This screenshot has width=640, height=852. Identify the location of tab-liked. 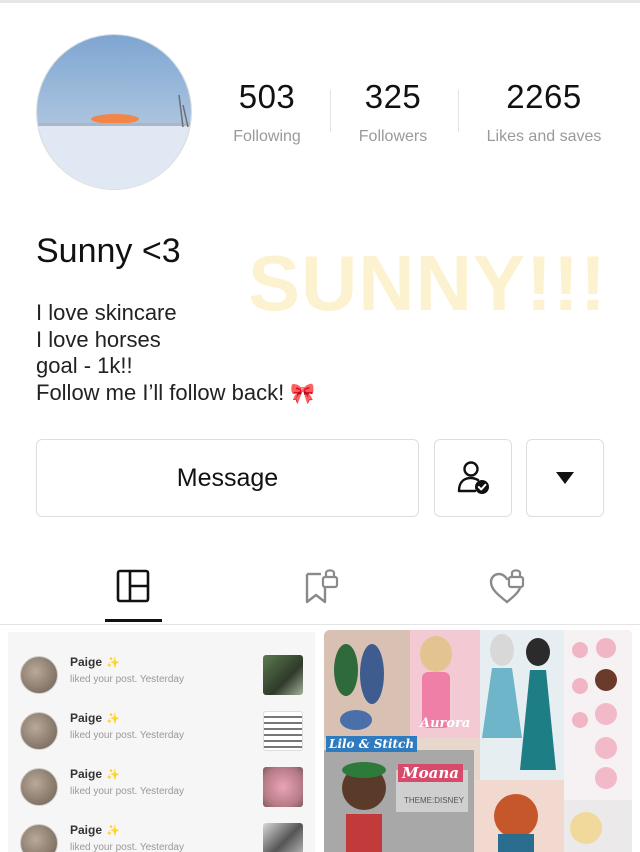
(507, 586).